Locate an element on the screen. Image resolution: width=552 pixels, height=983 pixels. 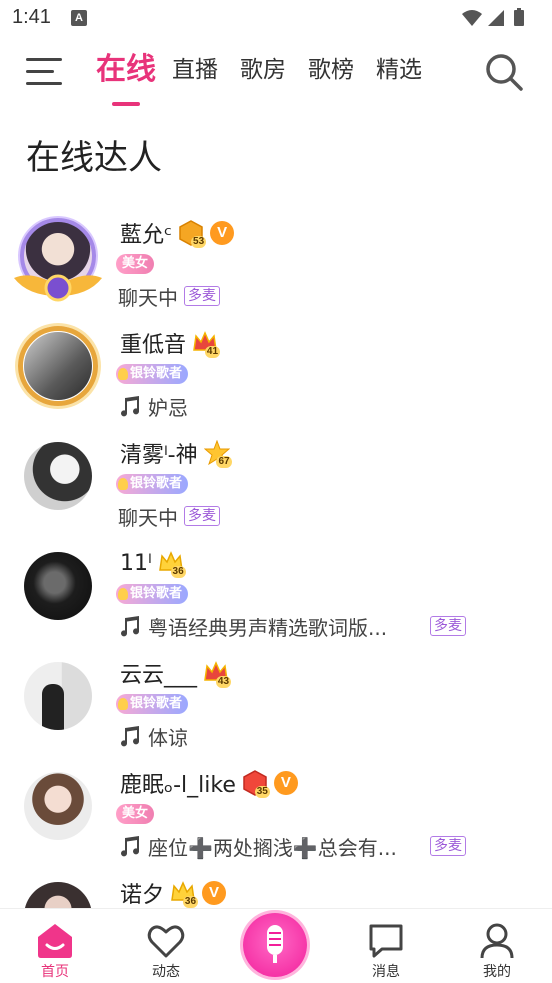
nav-label: 消息 is located at coordinates (386, 972).